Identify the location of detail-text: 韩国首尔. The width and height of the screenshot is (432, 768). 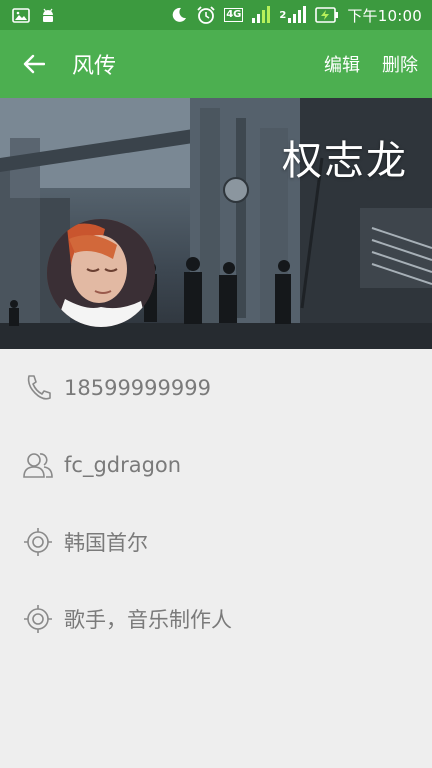
(106, 542).